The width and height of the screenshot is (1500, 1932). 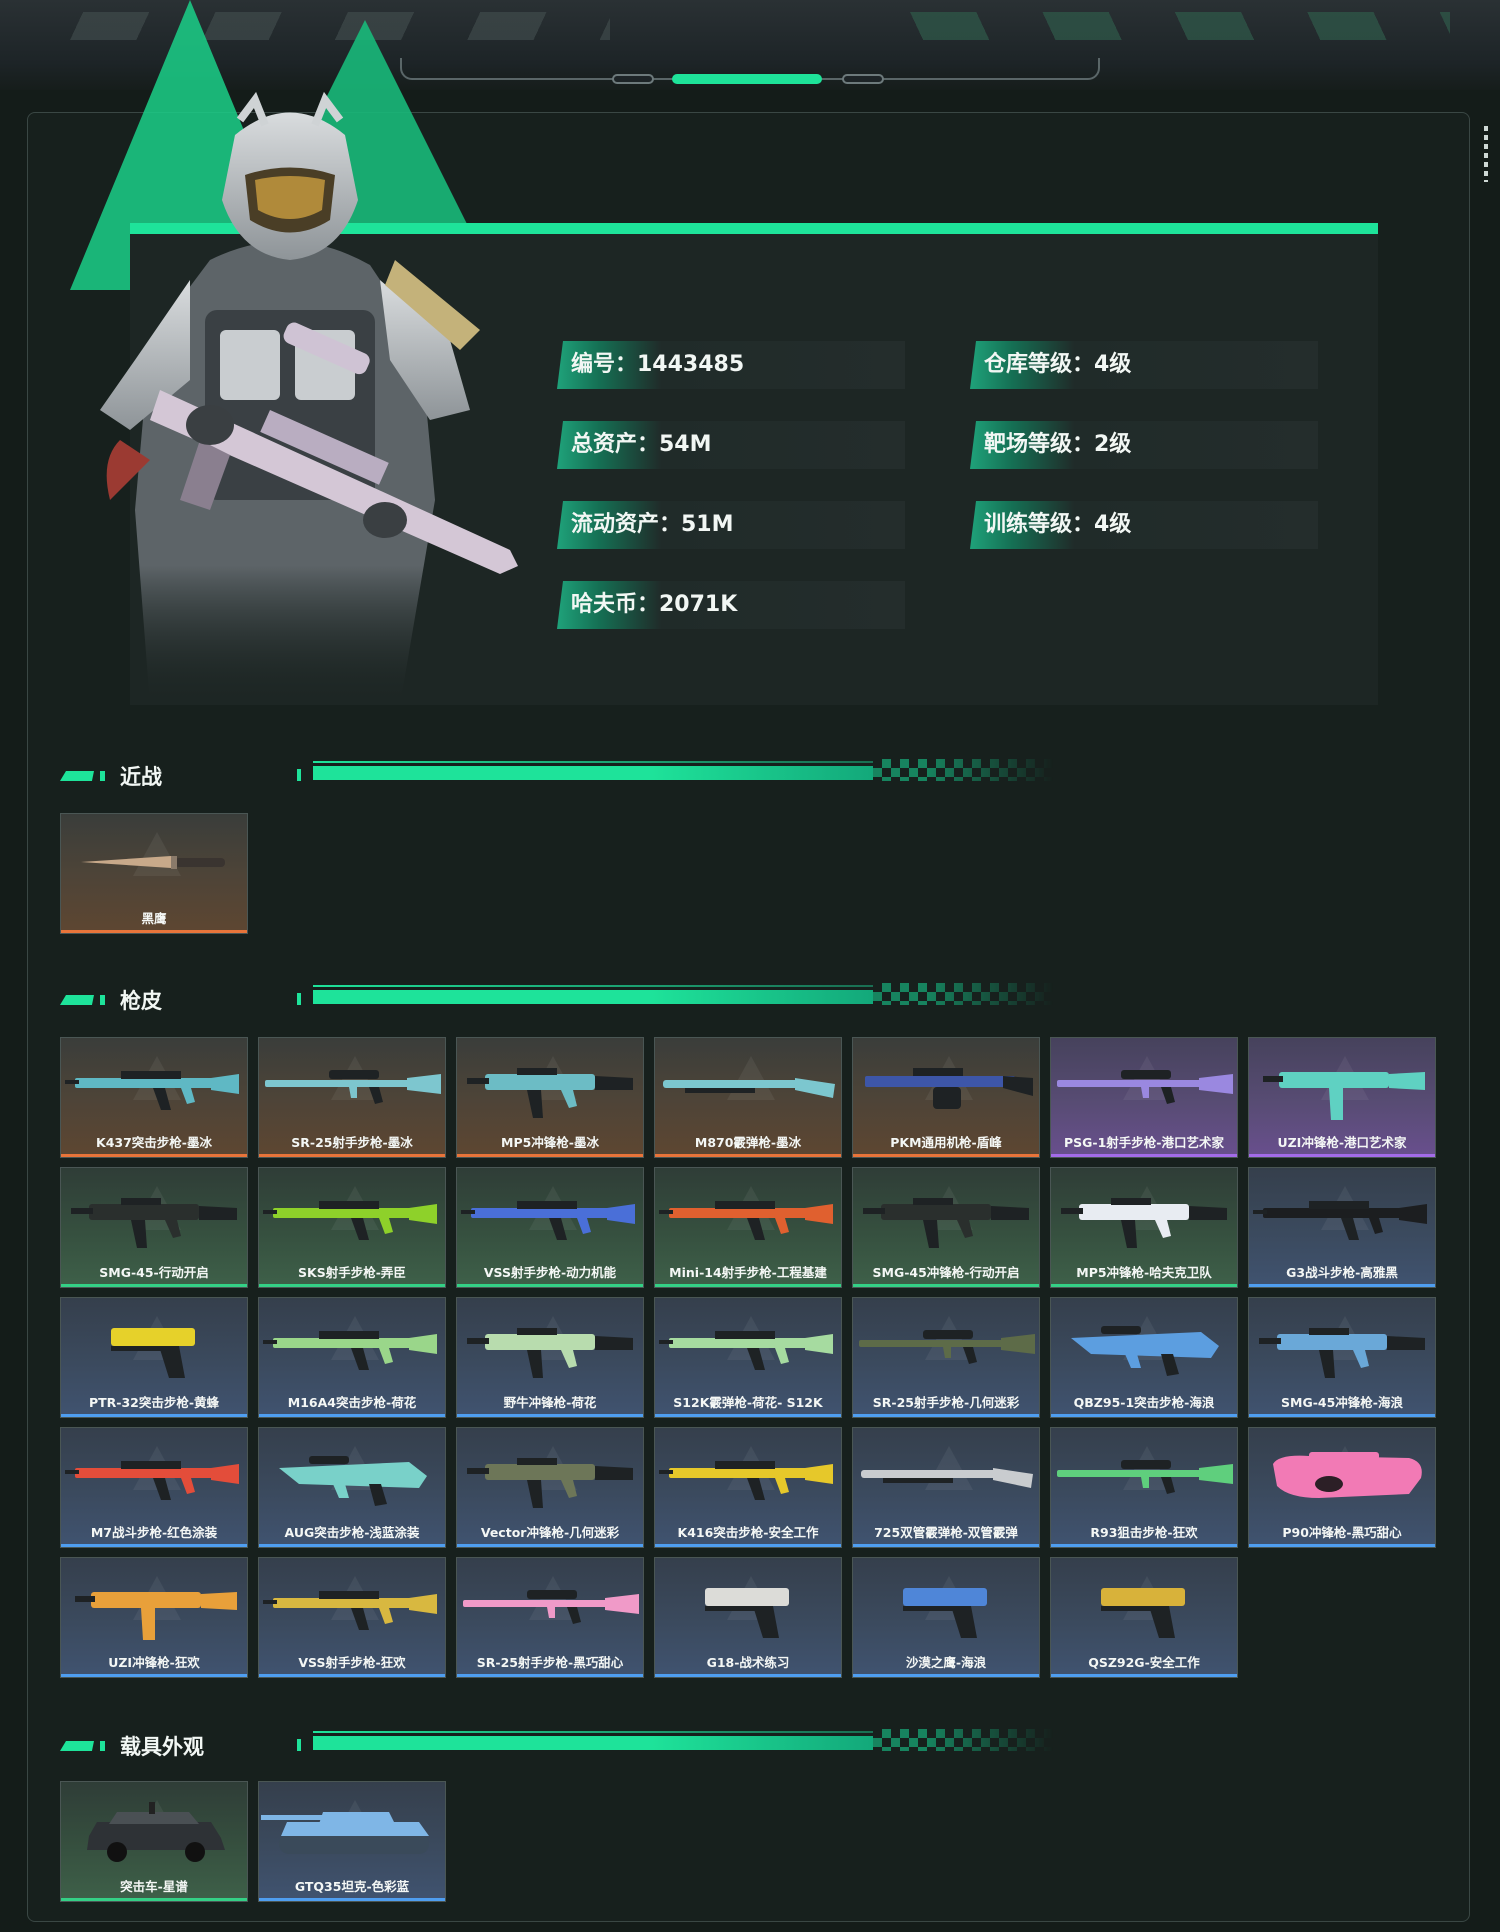 I want to click on top-pill, so click(x=863, y=79).